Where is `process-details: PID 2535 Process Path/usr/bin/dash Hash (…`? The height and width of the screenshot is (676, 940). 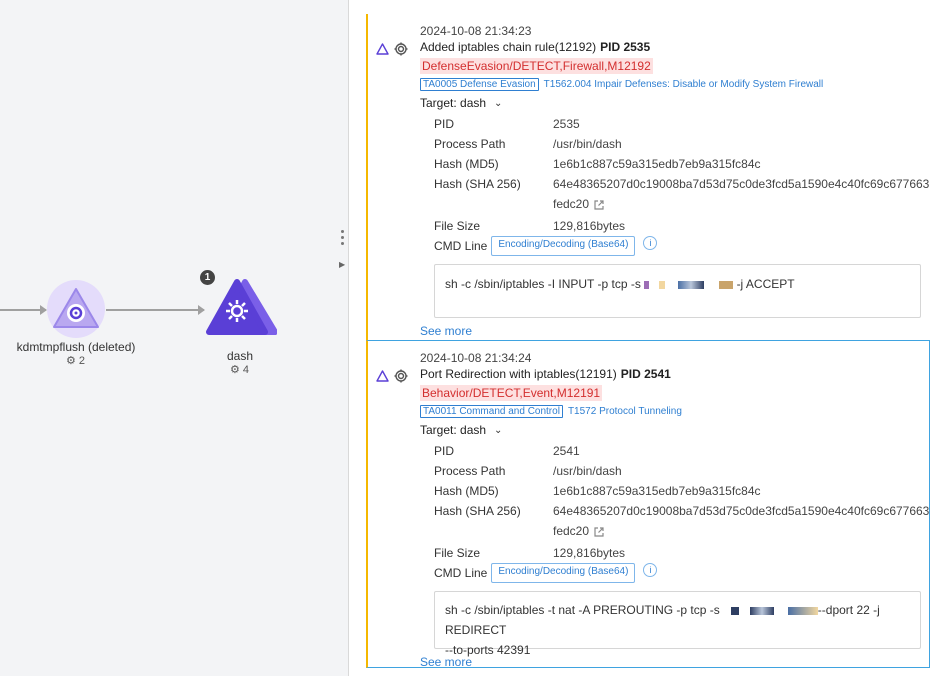 process-details: PID 2535 Process Path/usr/bin/dash Hash (… is located at coordinates (681, 185).